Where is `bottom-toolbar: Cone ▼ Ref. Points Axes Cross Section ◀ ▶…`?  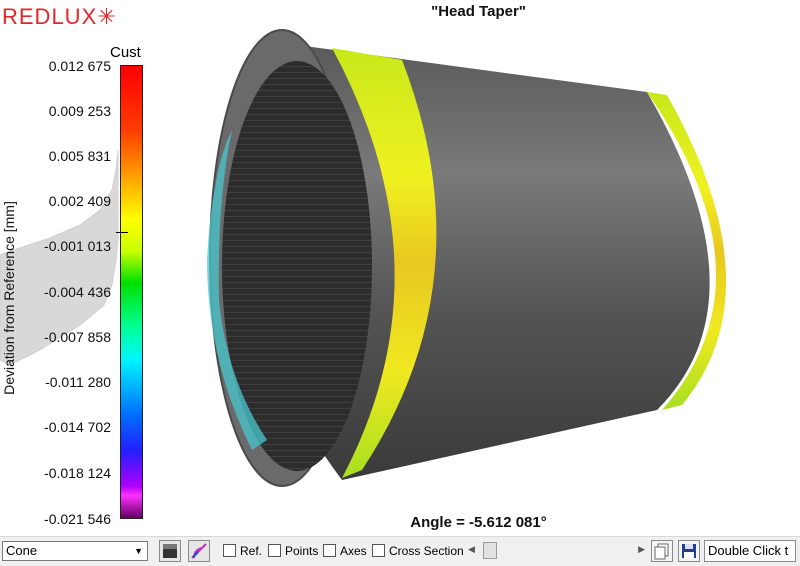
bottom-toolbar: Cone ▼ Ref. Points Axes Cross Section ◀ ▶… is located at coordinates (400, 550).